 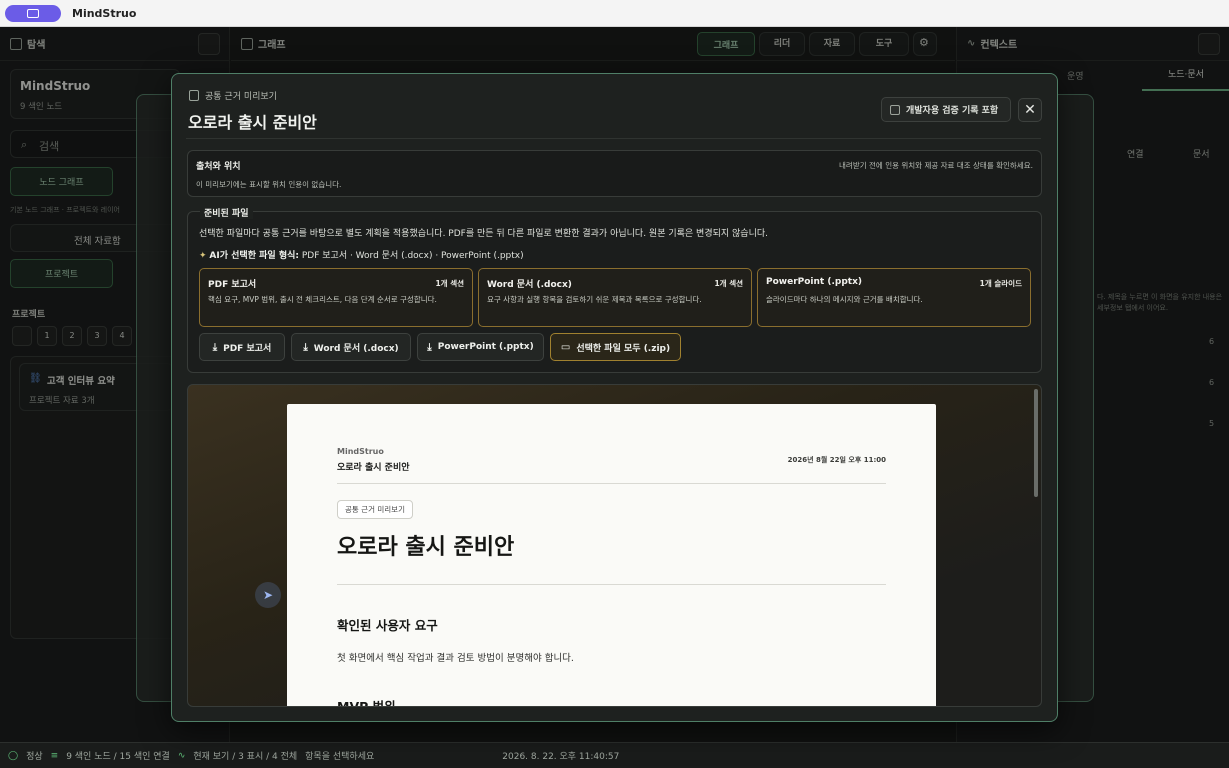 I want to click on close-button: ✕, so click(x=1030, y=110).